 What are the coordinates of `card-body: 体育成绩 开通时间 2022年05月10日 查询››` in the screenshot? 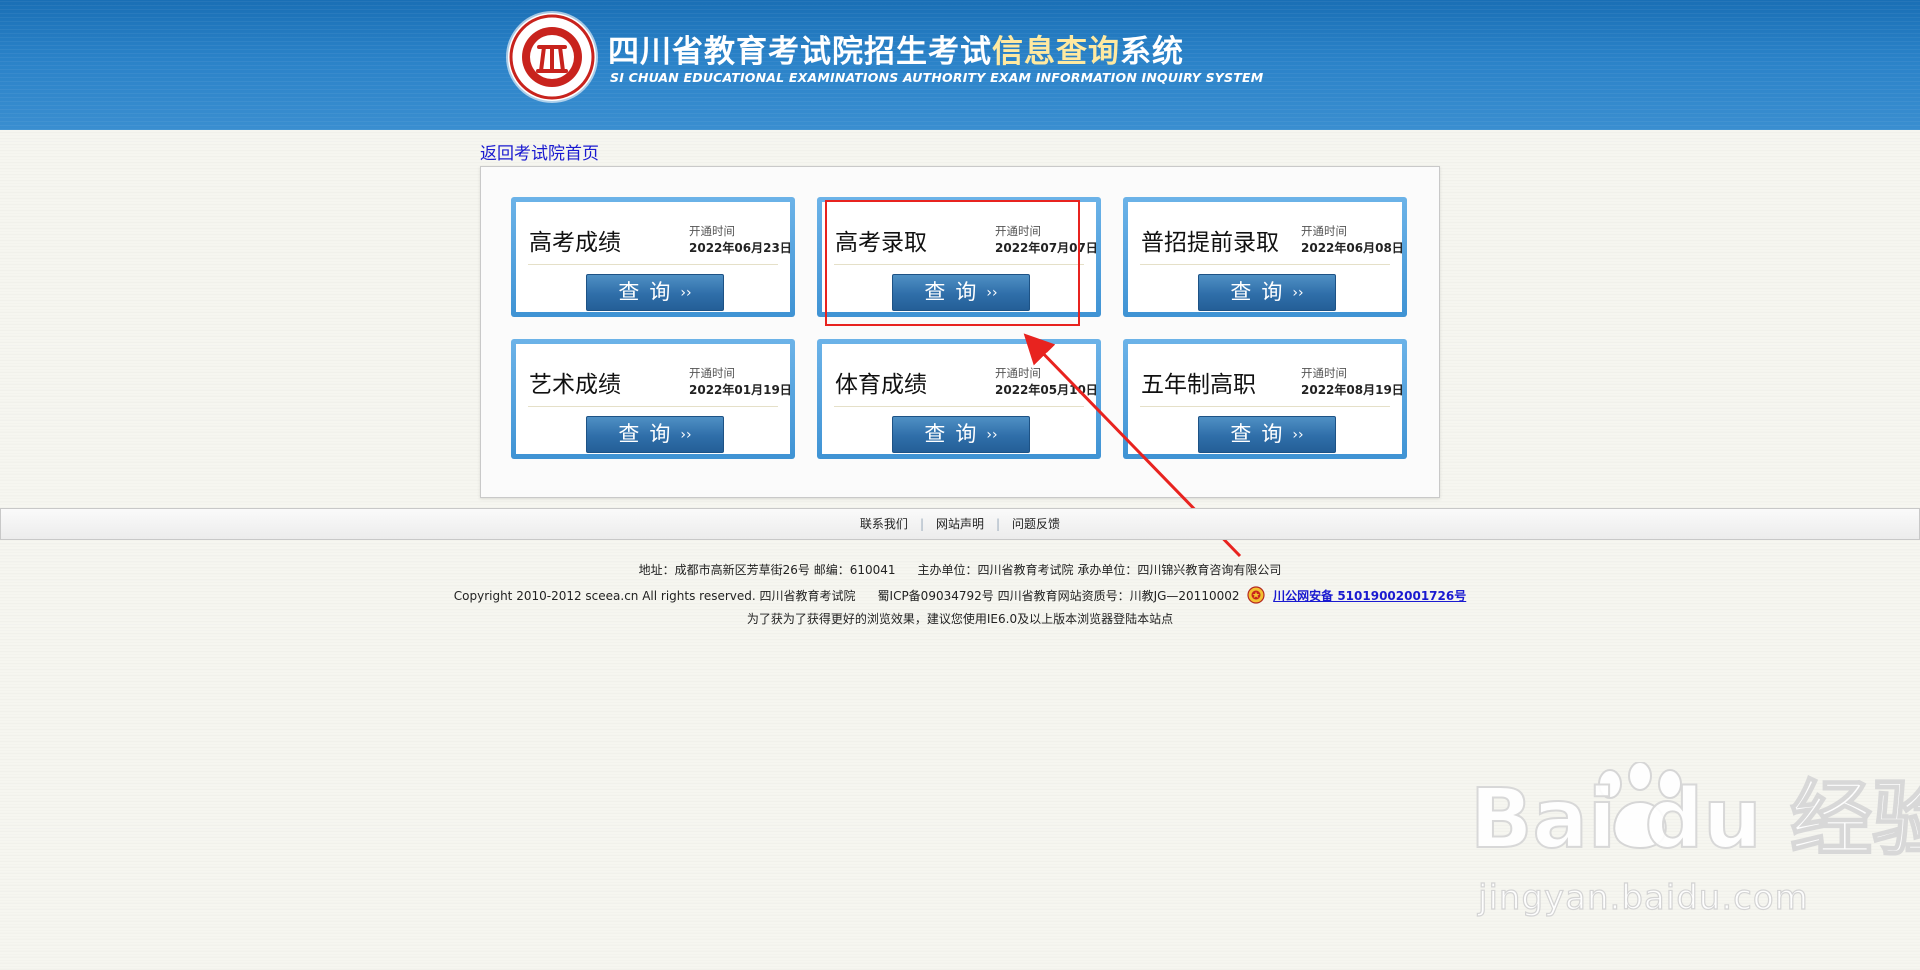 It's located at (960, 399).